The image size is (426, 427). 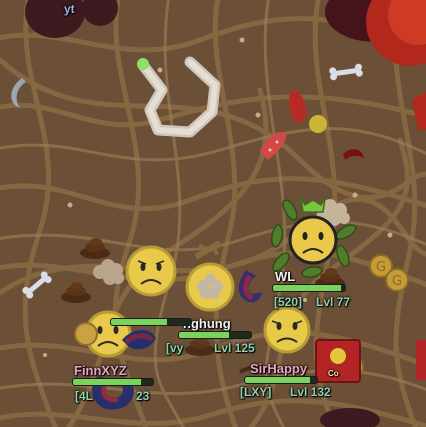 I want to click on health-fill-wl, so click(x=307, y=288).